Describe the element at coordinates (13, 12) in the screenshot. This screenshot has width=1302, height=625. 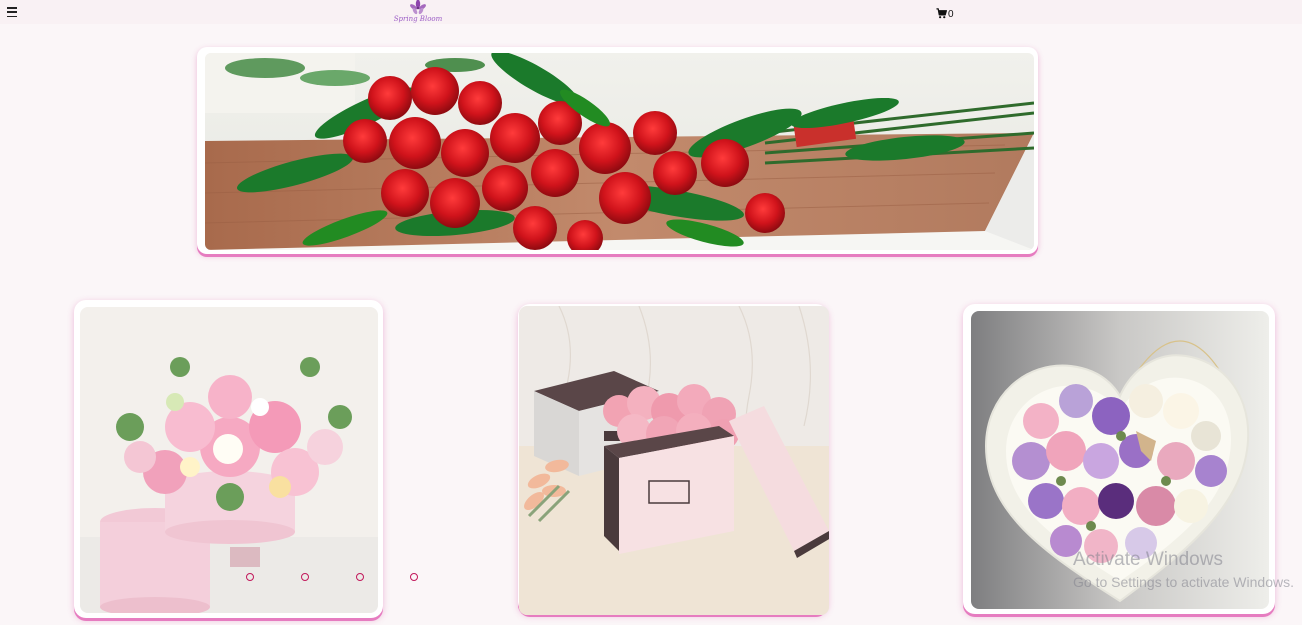
I see `hamburger-menu-icon` at that location.